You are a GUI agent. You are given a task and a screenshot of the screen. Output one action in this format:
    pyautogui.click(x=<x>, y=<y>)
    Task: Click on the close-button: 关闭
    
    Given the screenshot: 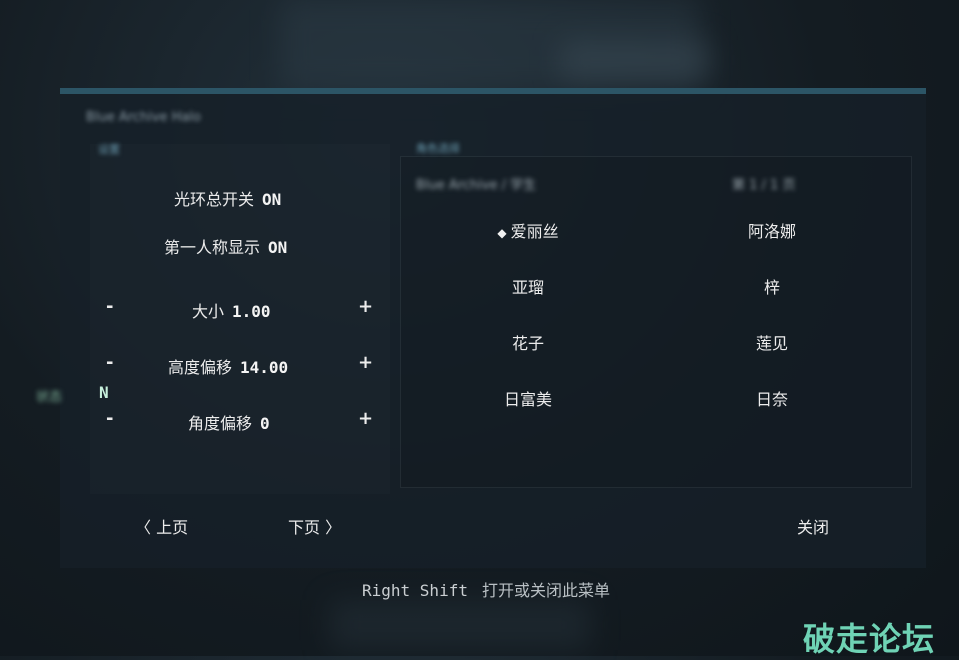 What is the action you would take?
    pyautogui.click(x=813, y=526)
    